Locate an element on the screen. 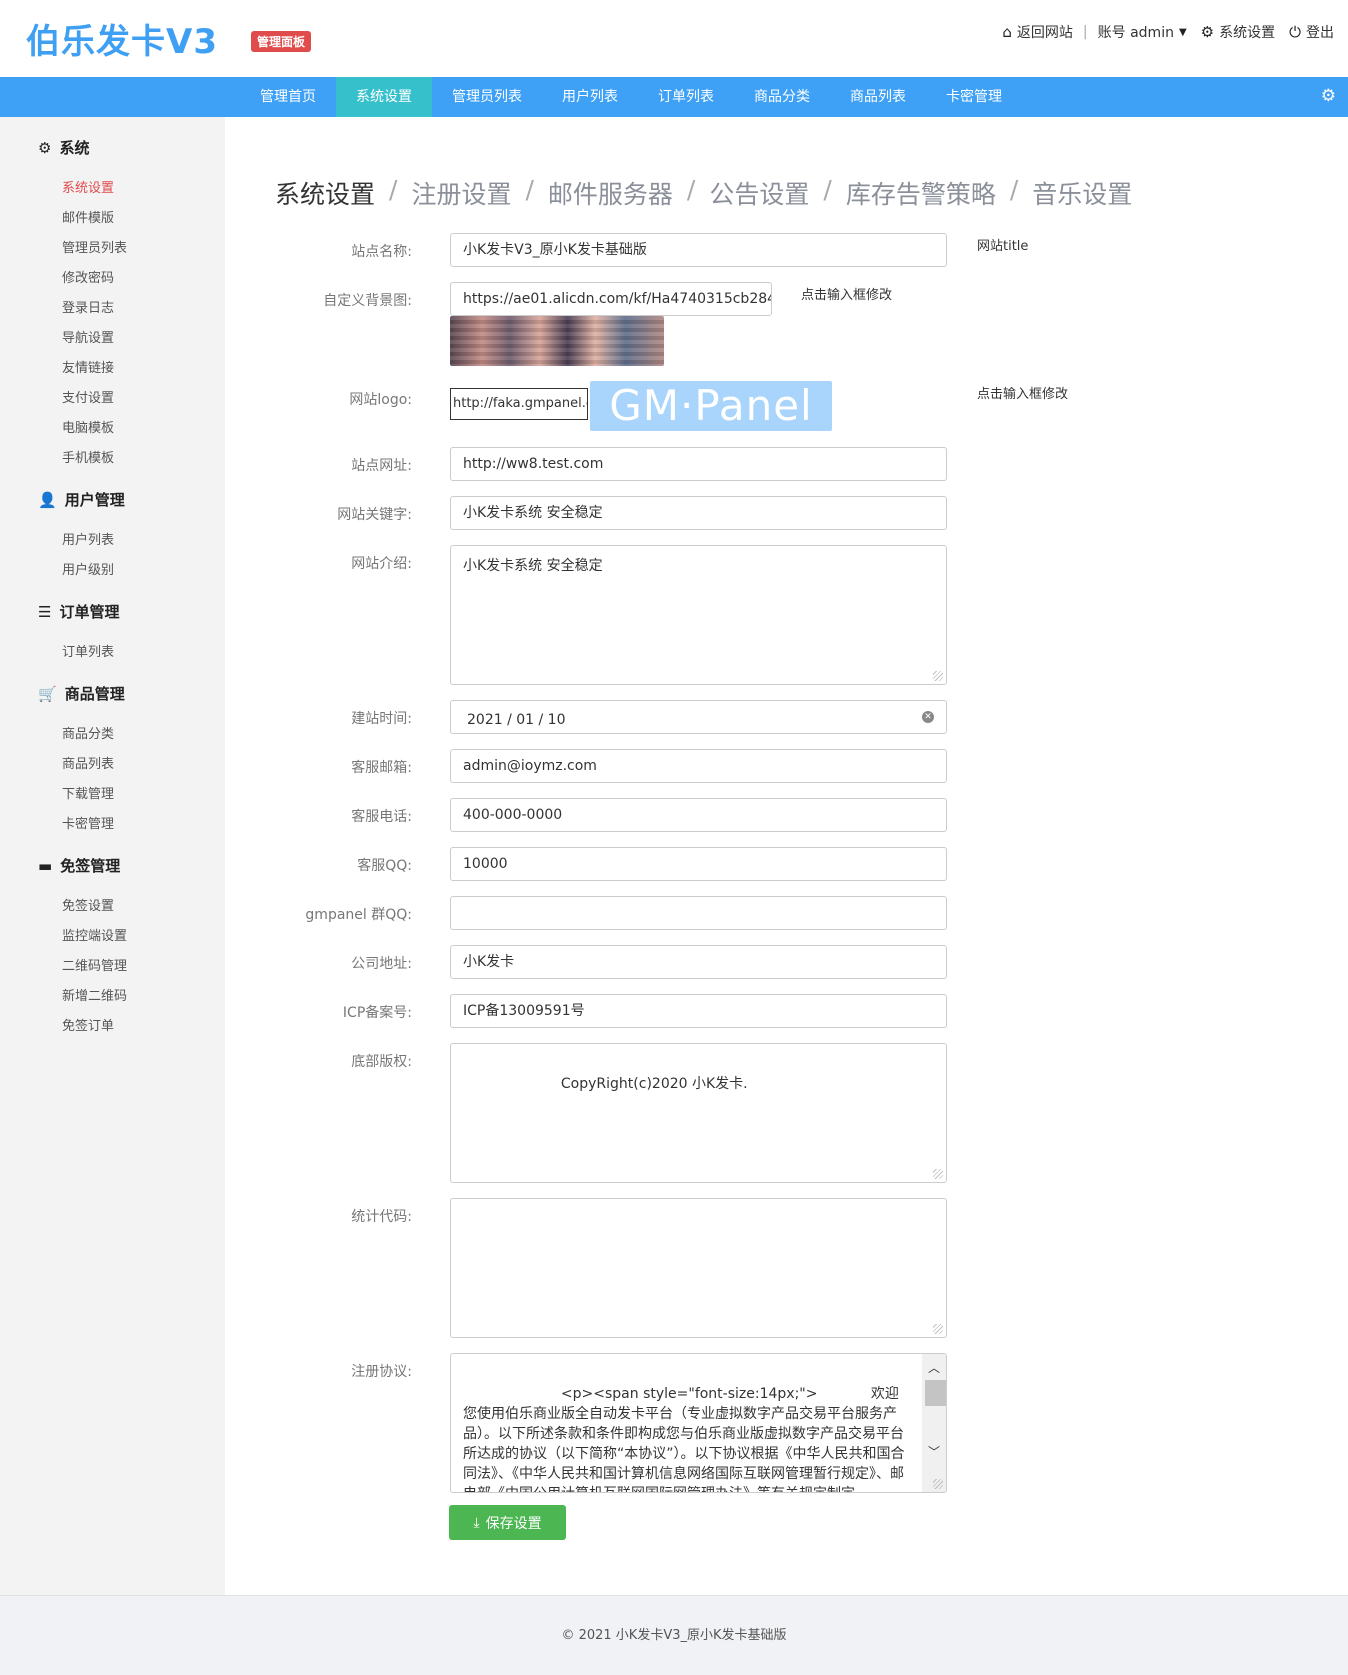 The width and height of the screenshot is (1348, 1675). sidebar-item-change-password: 修改密码 is located at coordinates (88, 276).